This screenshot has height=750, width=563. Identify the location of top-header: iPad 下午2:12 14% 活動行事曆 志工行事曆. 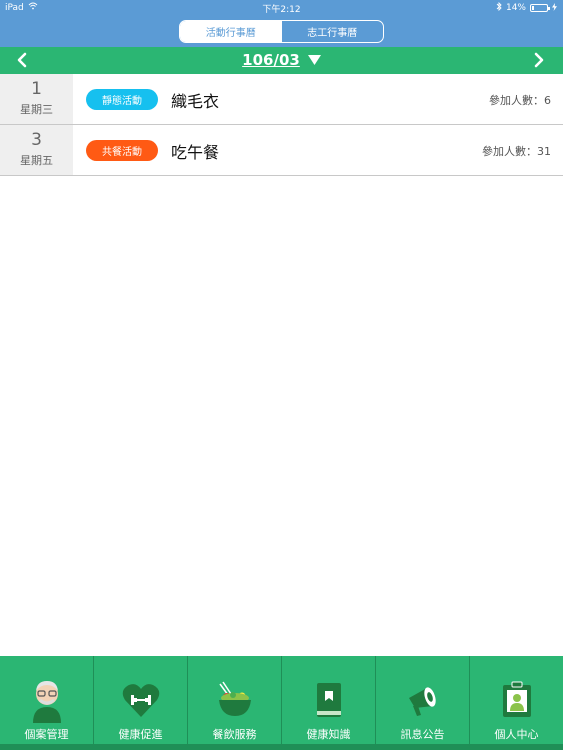
(281, 23).